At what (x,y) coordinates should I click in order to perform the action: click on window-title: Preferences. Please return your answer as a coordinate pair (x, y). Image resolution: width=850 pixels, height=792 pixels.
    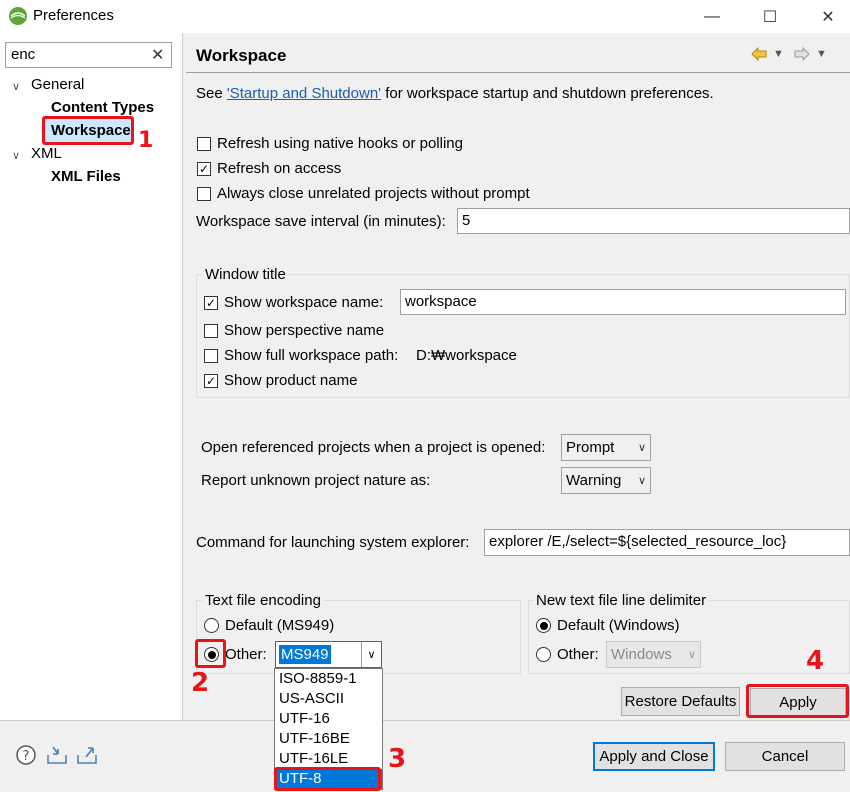
    Looking at the image, I should click on (73, 15).